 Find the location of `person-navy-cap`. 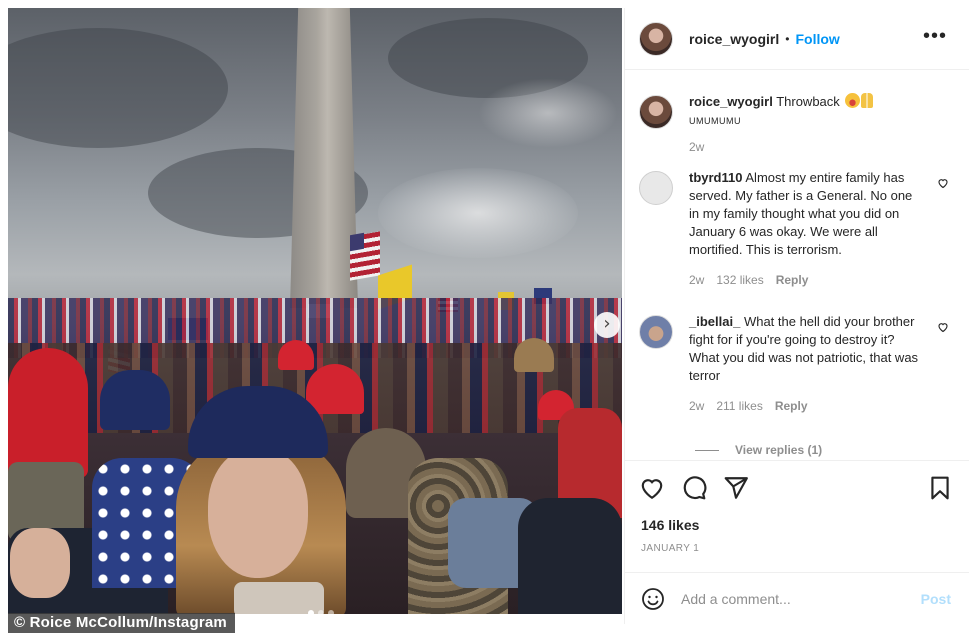

person-navy-cap is located at coordinates (135, 400).